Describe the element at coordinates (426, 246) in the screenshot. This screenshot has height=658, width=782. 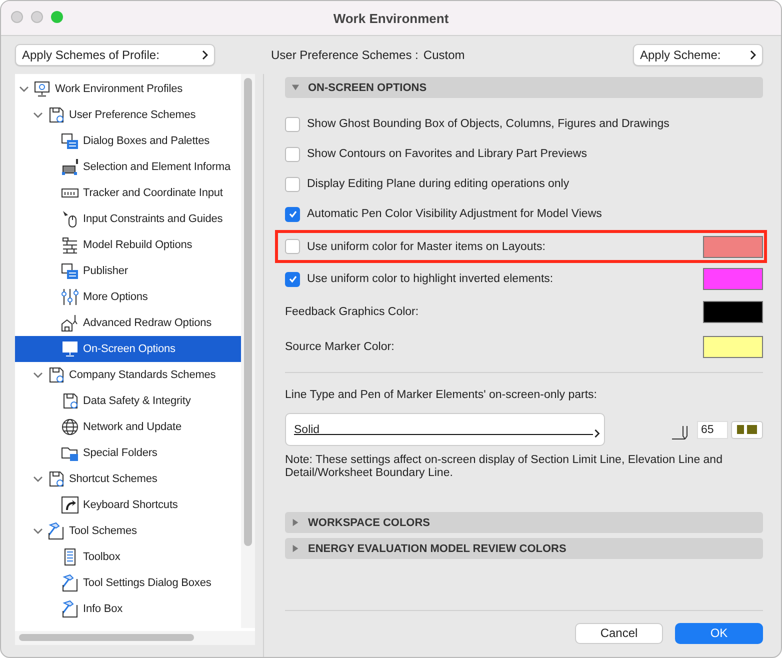
I see `option-label: Use uniform color for Master items on Layouts:` at that location.